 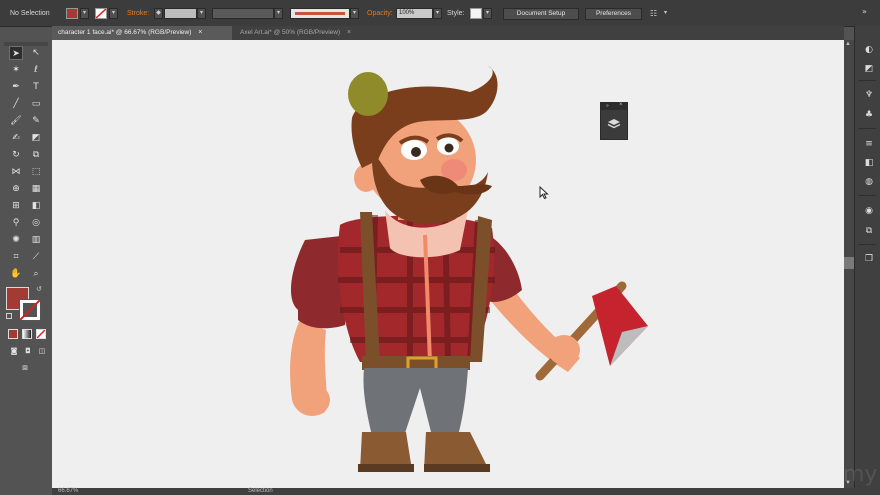 I want to click on gradient-icon: ◧, so click(x=869, y=163).